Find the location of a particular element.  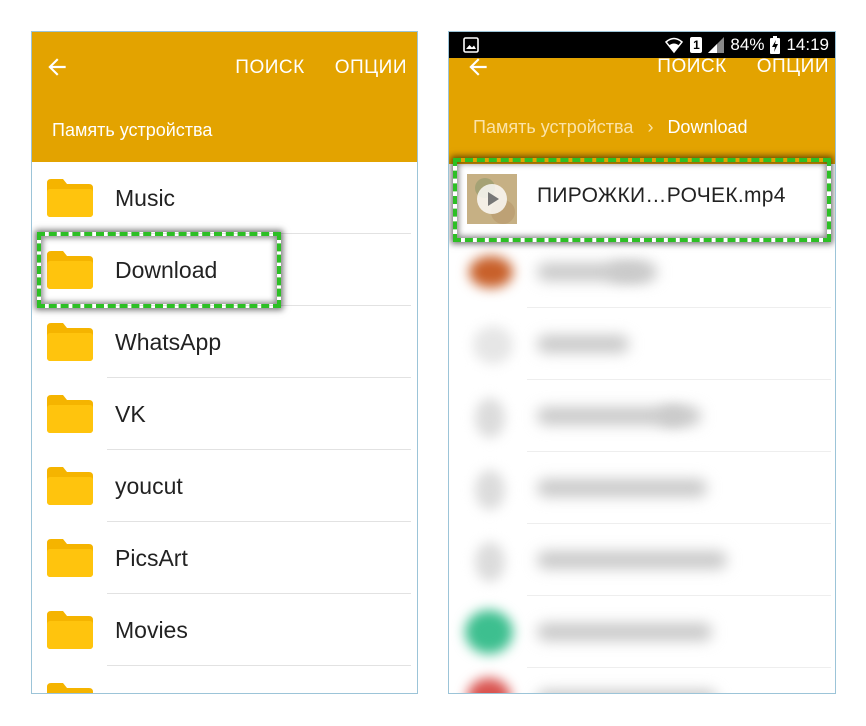

folder-row-music: Music is located at coordinates (224, 198).